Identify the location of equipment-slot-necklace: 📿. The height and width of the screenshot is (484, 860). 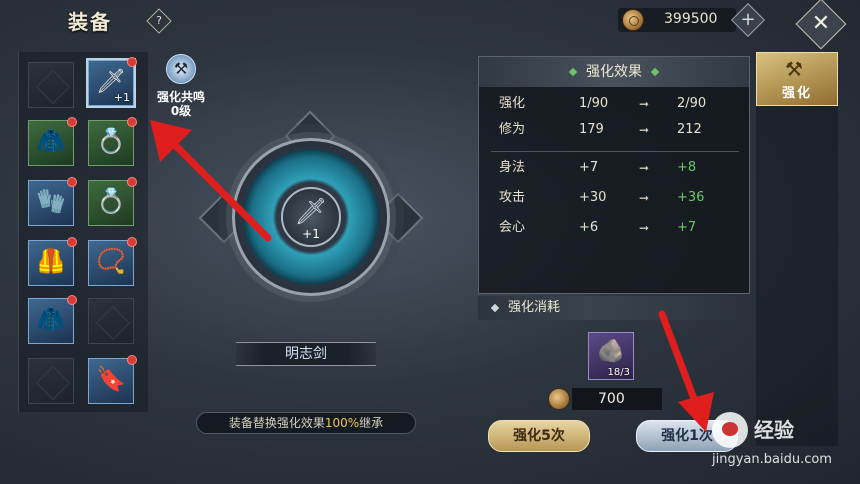
(112, 261).